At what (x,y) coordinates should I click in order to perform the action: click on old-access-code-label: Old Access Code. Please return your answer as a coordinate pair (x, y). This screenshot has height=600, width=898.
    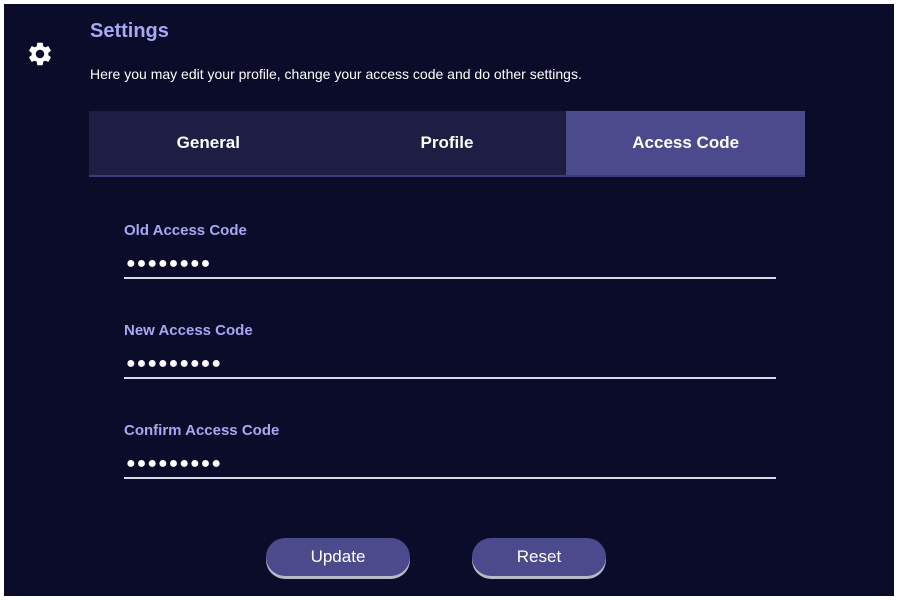
    Looking at the image, I should click on (185, 230).